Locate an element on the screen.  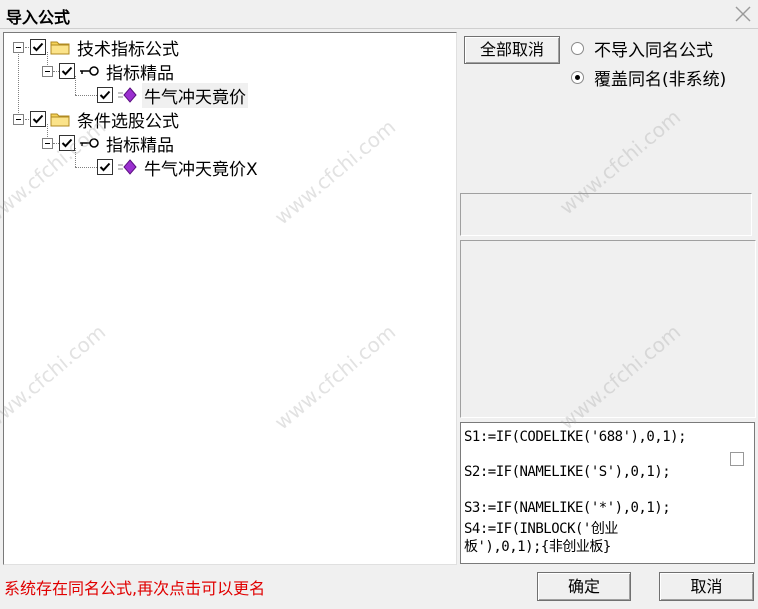
deselect-all-button: 全部取消 is located at coordinates (512, 50).